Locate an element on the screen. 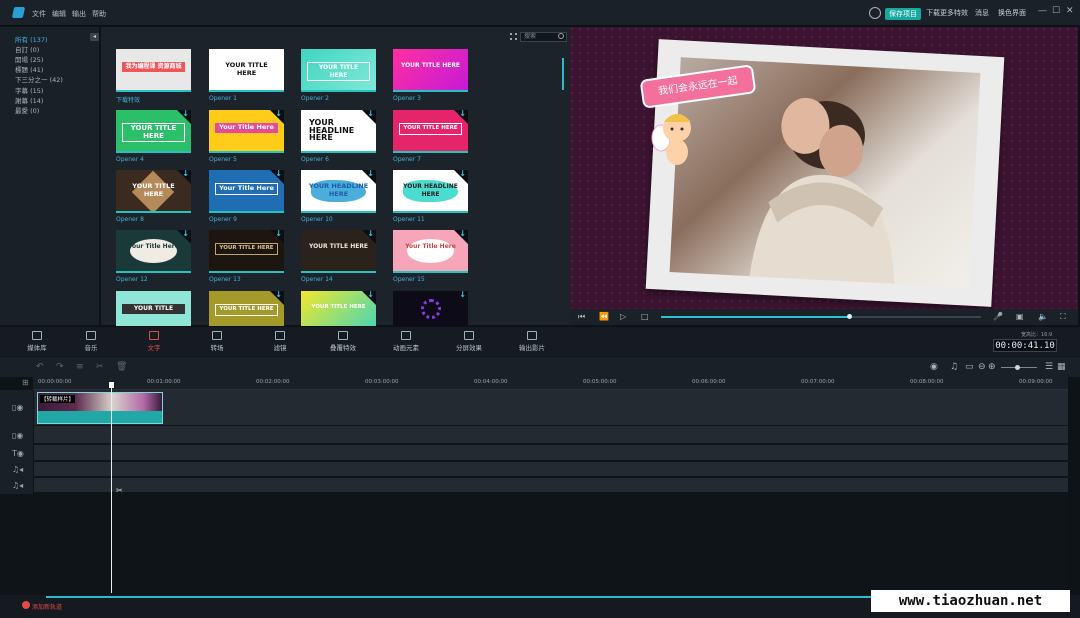 The image size is (1080, 618). menu-edit: 编辑 is located at coordinates (59, 14).